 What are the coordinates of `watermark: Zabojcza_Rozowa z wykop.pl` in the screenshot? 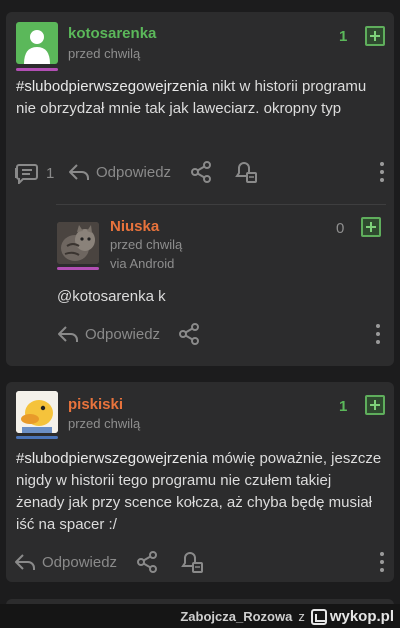 It's located at (287, 616).